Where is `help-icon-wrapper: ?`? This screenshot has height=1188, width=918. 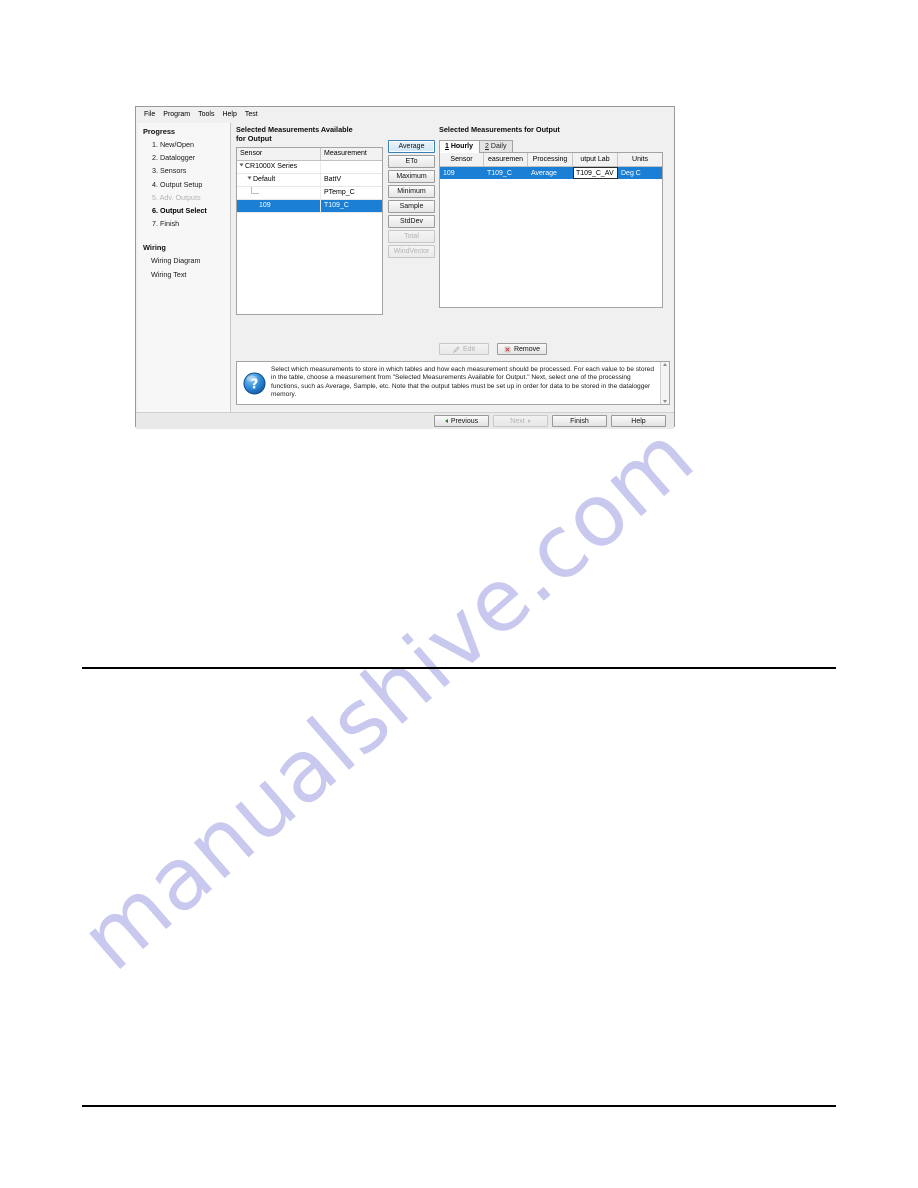
help-icon-wrapper: ? is located at coordinates (254, 383).